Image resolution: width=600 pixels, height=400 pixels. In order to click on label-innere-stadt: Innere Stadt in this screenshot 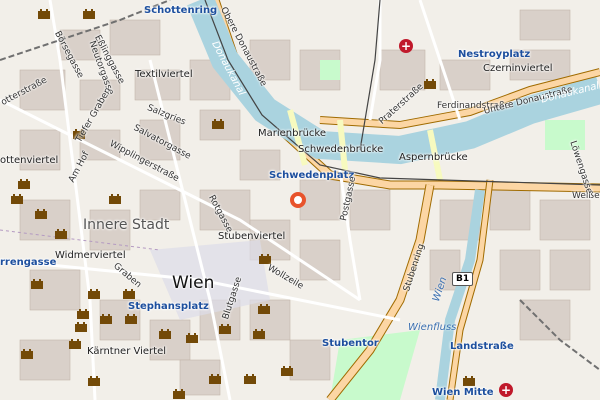, I will do `click(126, 225)`.